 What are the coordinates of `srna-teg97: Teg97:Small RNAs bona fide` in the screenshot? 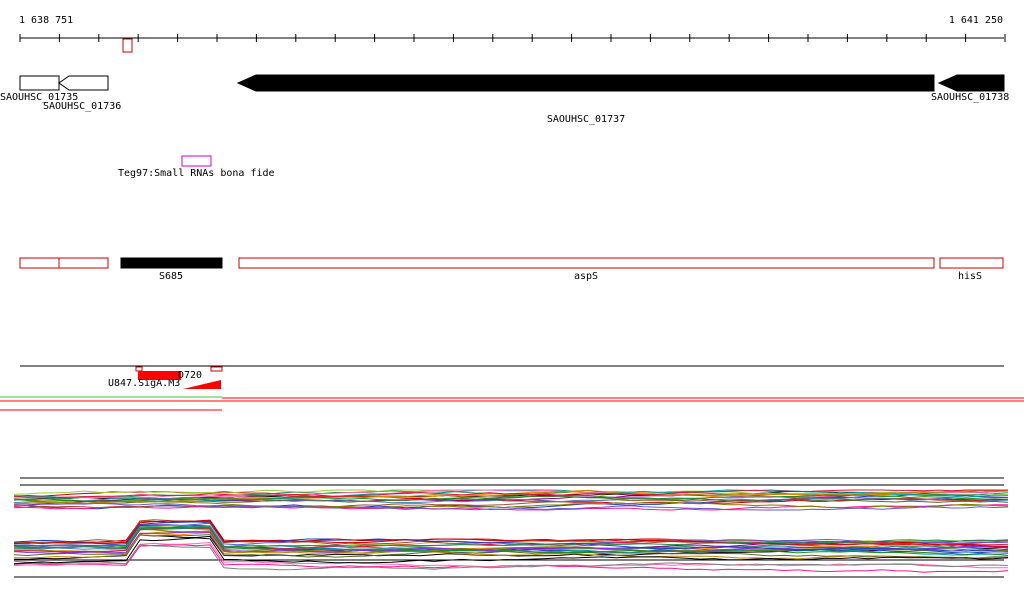 It's located at (196, 167).